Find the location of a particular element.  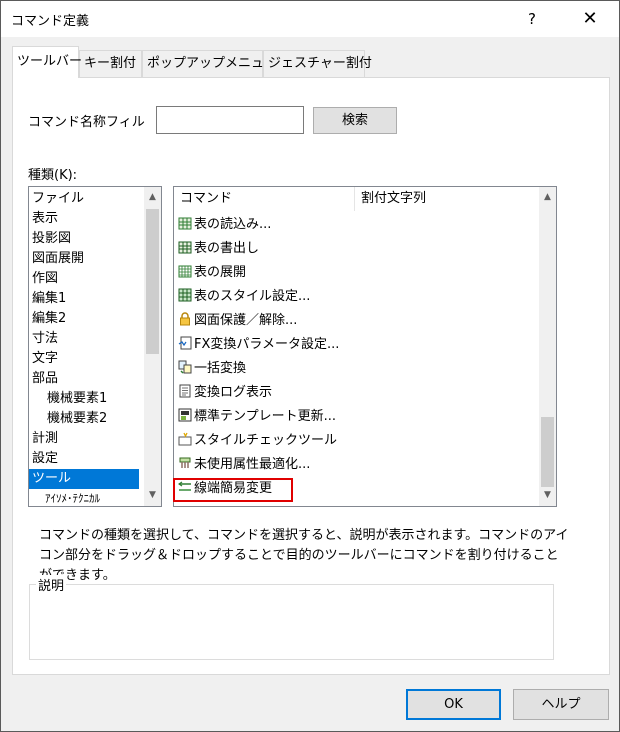

optimize-icon is located at coordinates (185, 462).